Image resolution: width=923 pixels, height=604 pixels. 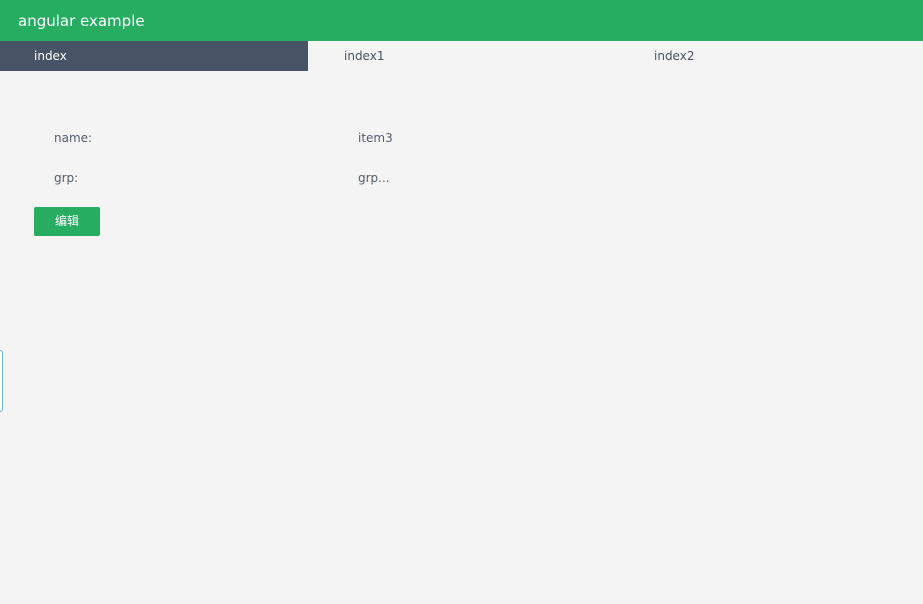 I want to click on name-value: item3, so click(x=375, y=138).